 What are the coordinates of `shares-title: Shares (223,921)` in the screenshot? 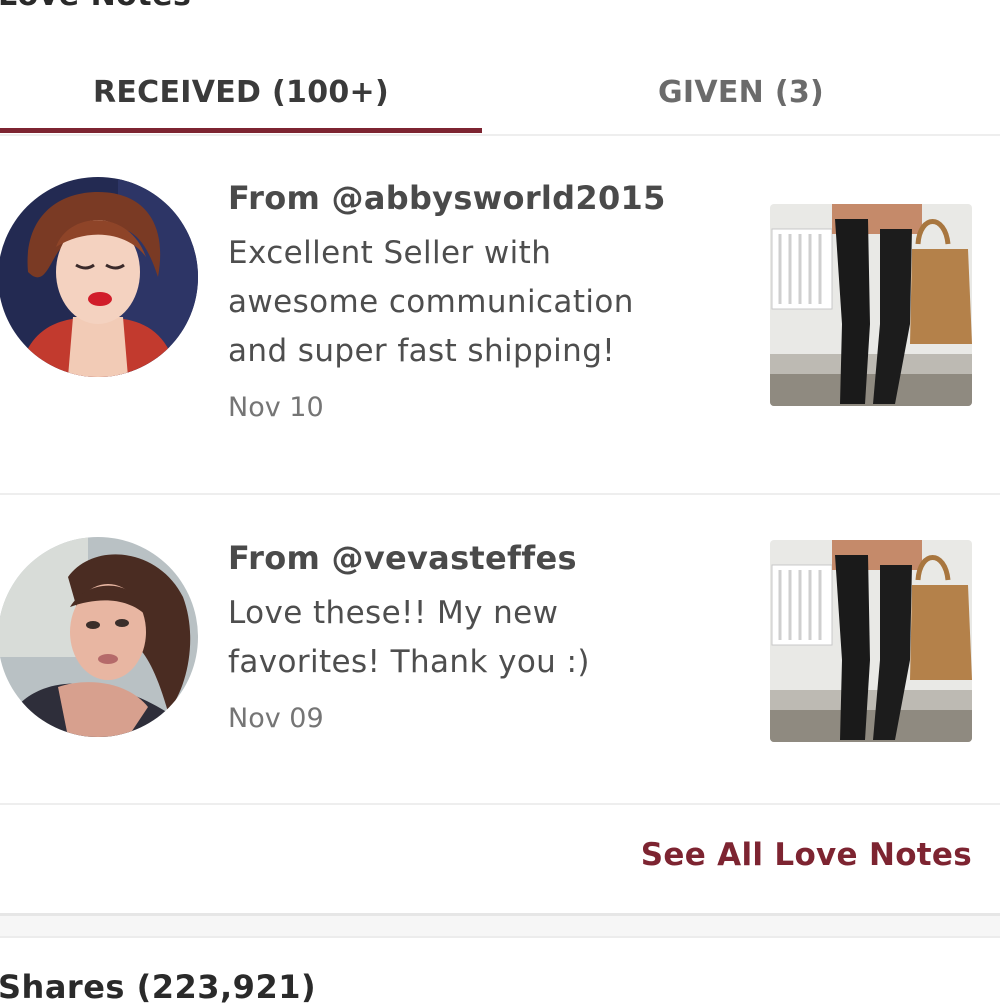 It's located at (158, 987).